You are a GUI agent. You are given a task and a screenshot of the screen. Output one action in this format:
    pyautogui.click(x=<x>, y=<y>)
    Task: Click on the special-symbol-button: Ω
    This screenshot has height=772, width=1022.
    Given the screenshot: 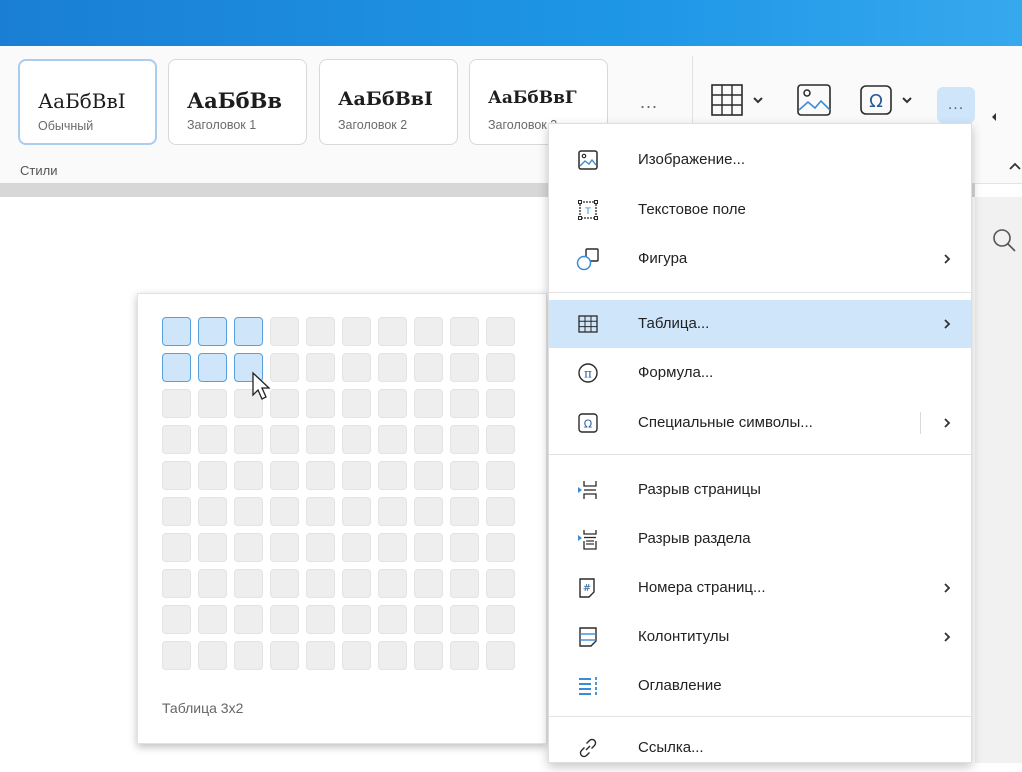 What is the action you would take?
    pyautogui.click(x=886, y=100)
    